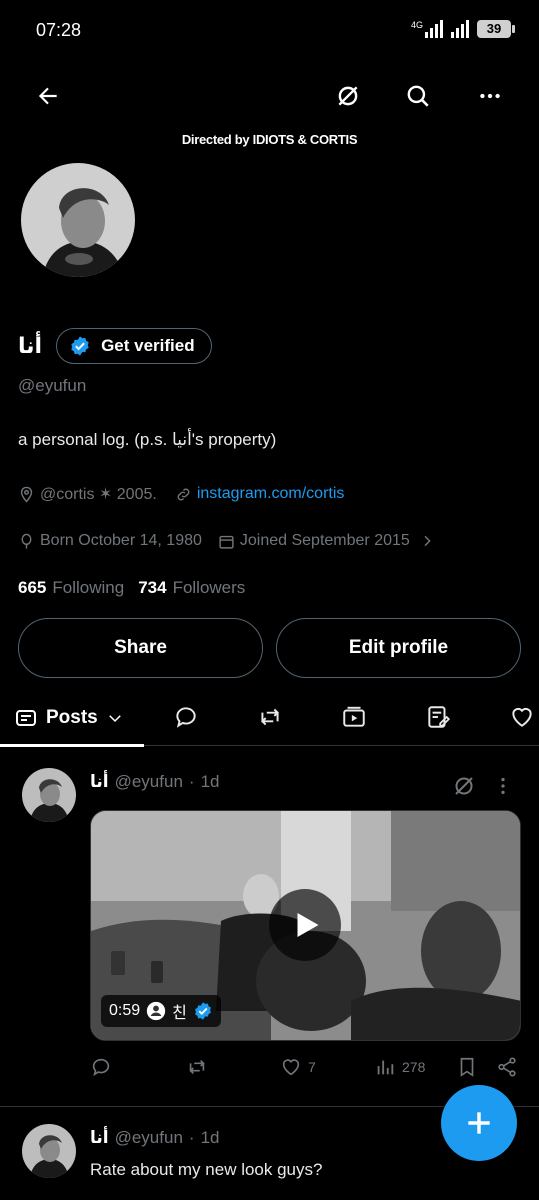 This screenshot has height=1200, width=539. I want to click on bookmark-button, so click(467, 1067).